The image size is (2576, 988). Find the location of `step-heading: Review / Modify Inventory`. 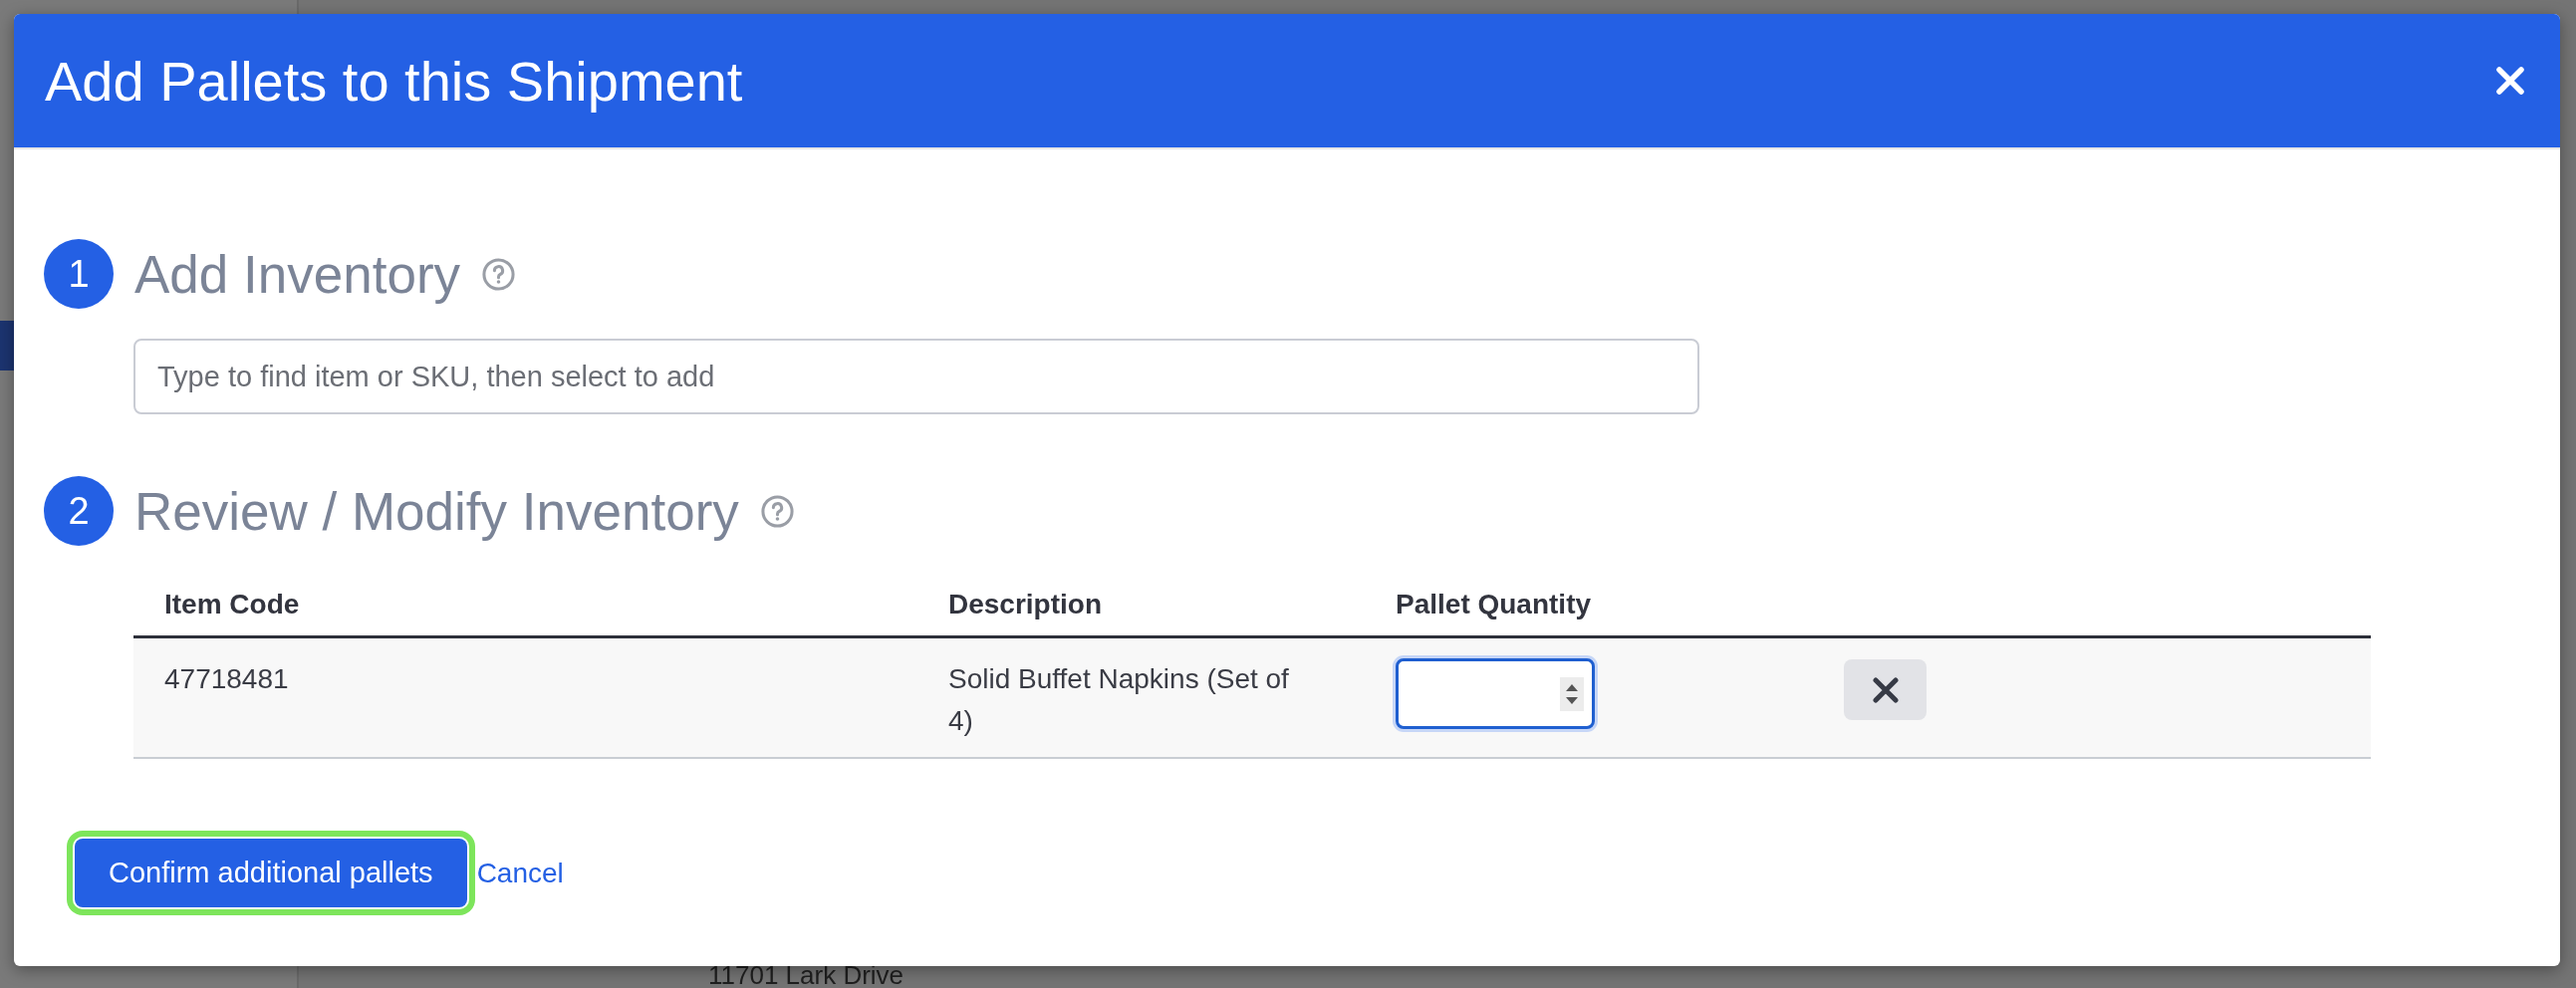

step-heading: Review / Modify Inventory is located at coordinates (436, 511).